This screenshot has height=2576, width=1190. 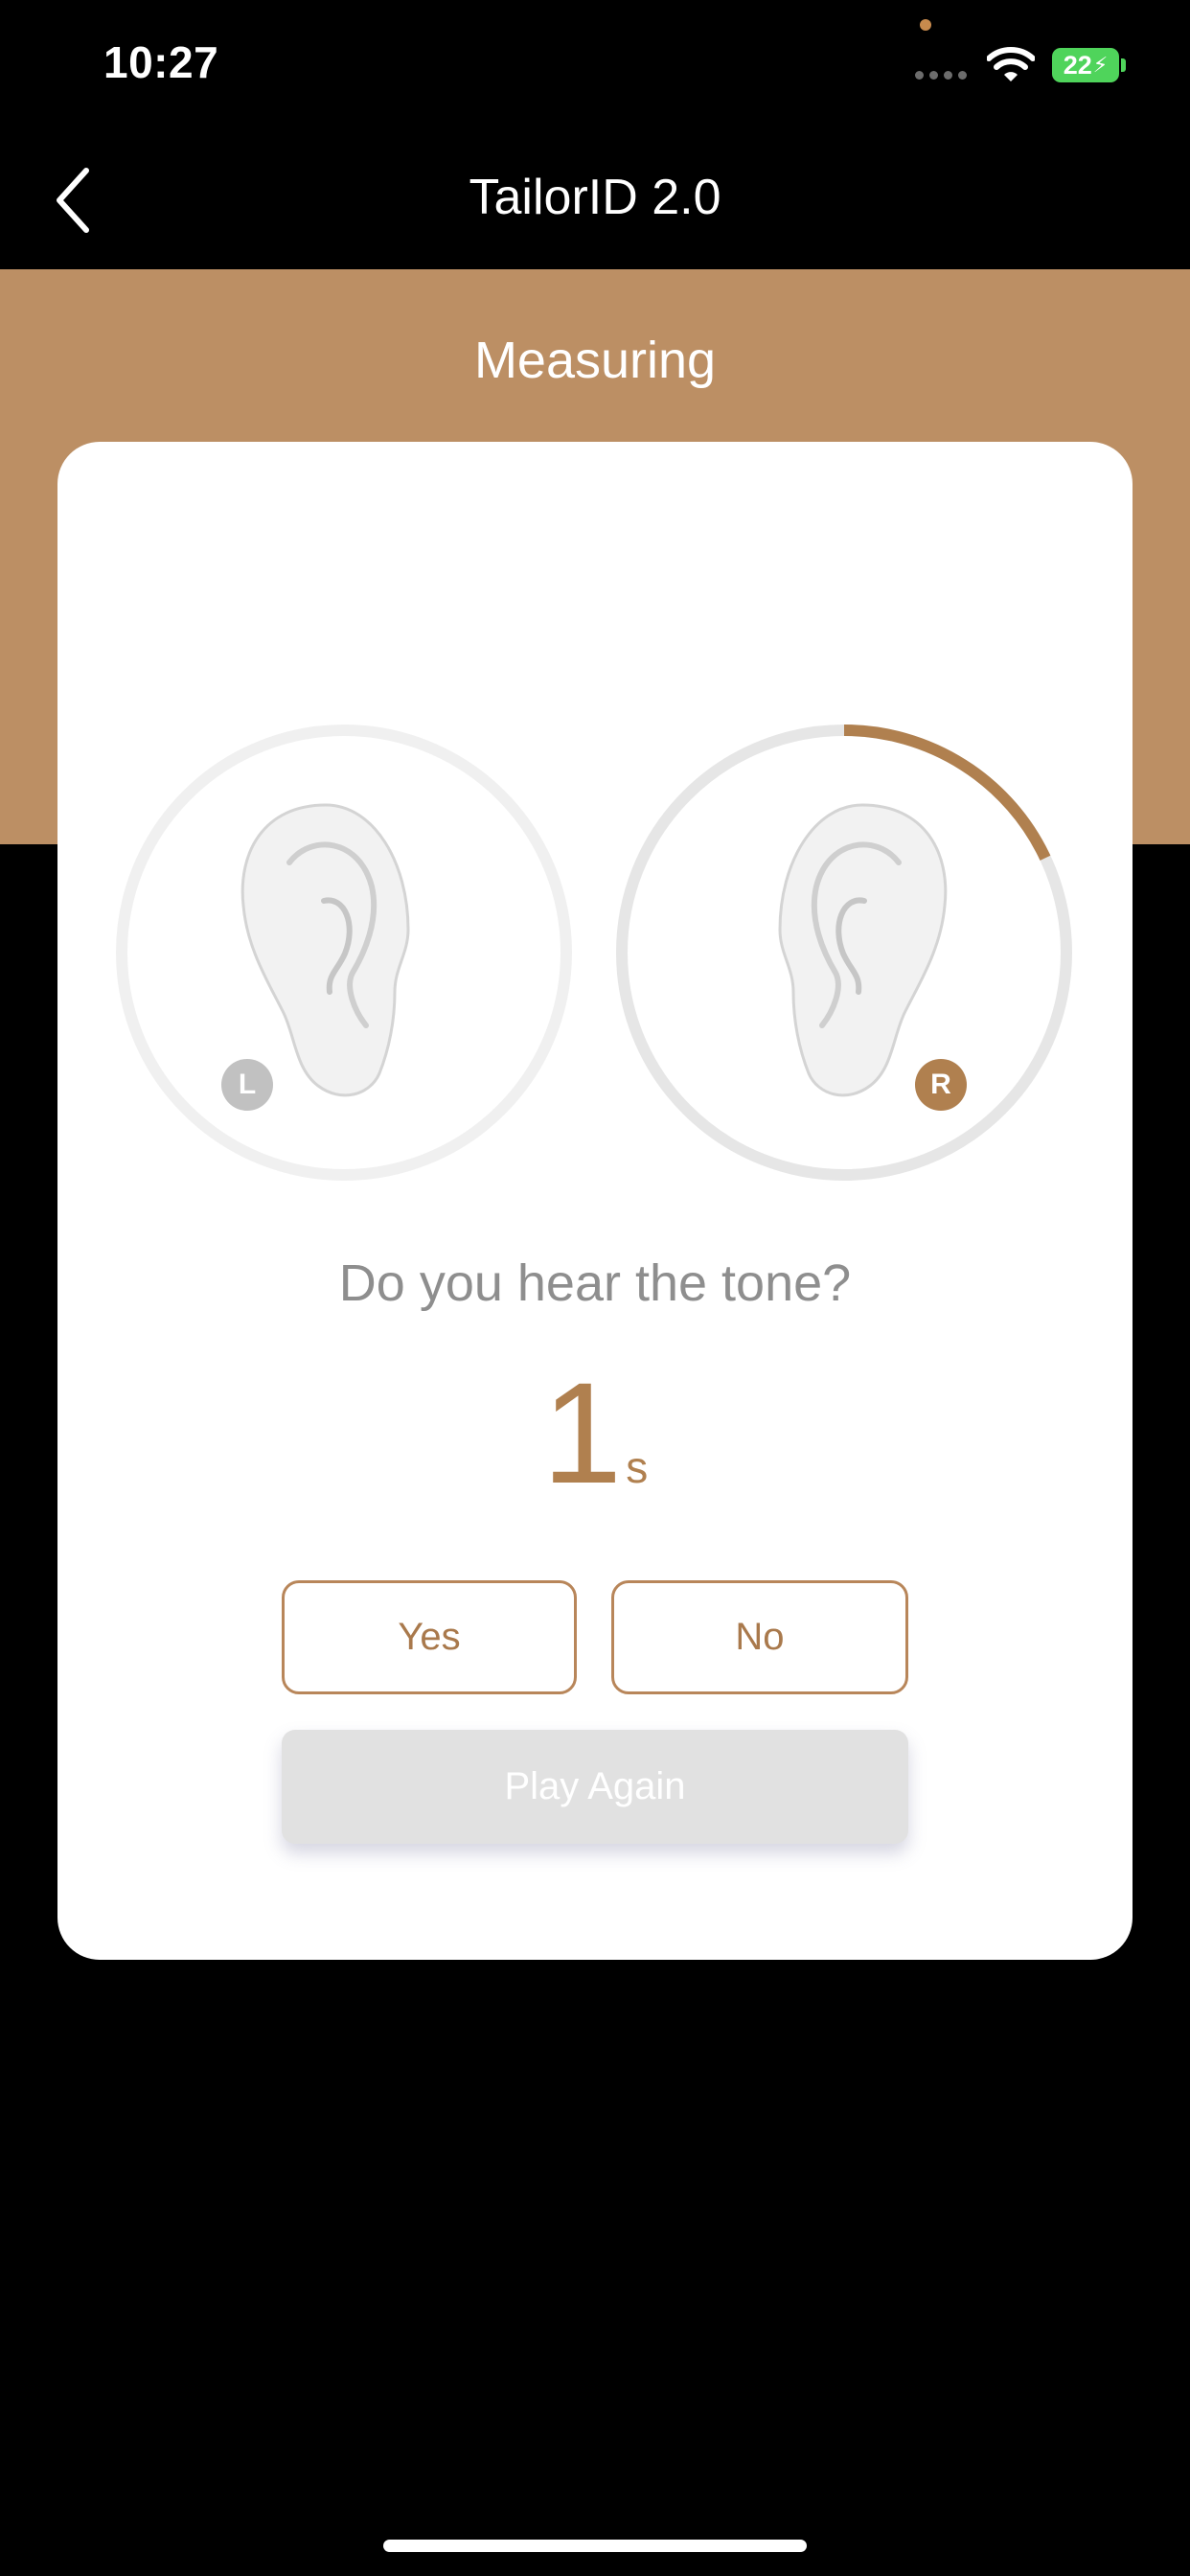 I want to click on no-button: No, so click(x=760, y=1637).